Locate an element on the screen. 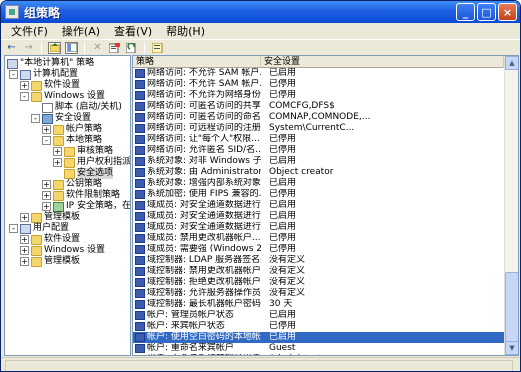  toolbar-separator is located at coordinates (84, 47).